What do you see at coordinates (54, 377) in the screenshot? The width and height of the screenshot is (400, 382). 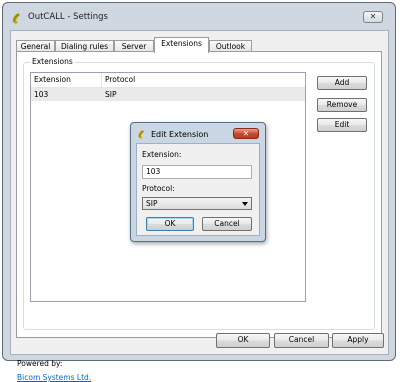 I see `bicom-link: Bicom Systems Ltd.` at bounding box center [54, 377].